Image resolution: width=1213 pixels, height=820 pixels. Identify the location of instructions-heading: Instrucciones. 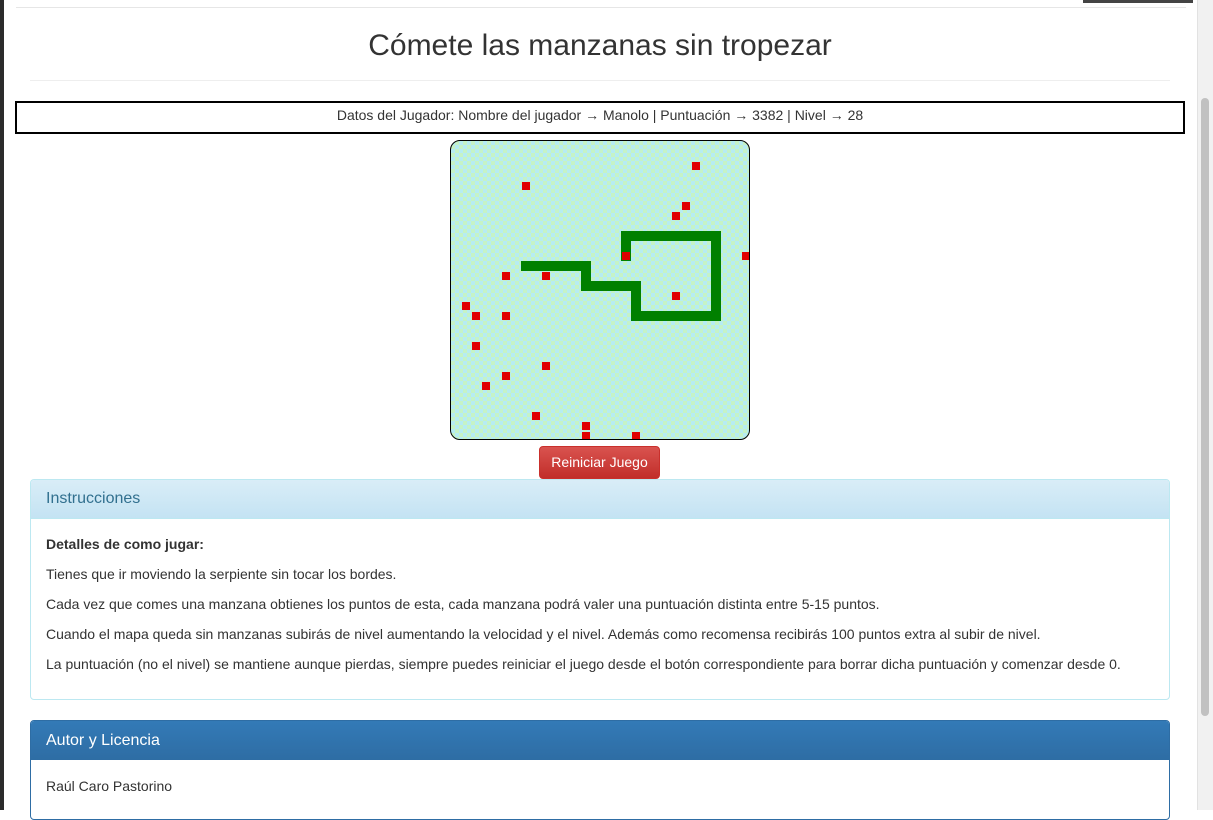
(600, 499).